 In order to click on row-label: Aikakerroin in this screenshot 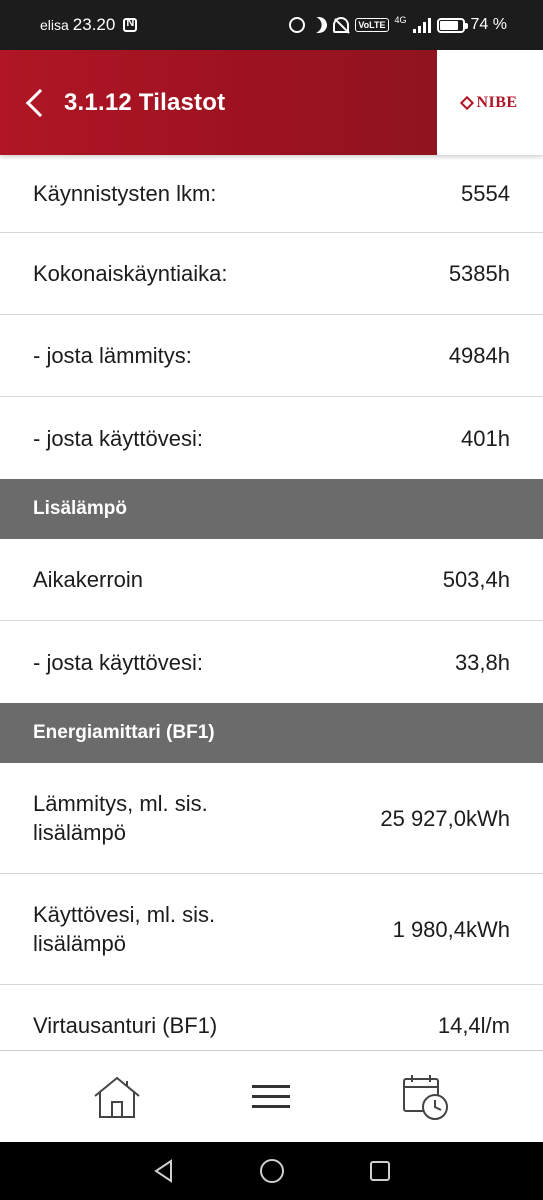, I will do `click(88, 579)`.